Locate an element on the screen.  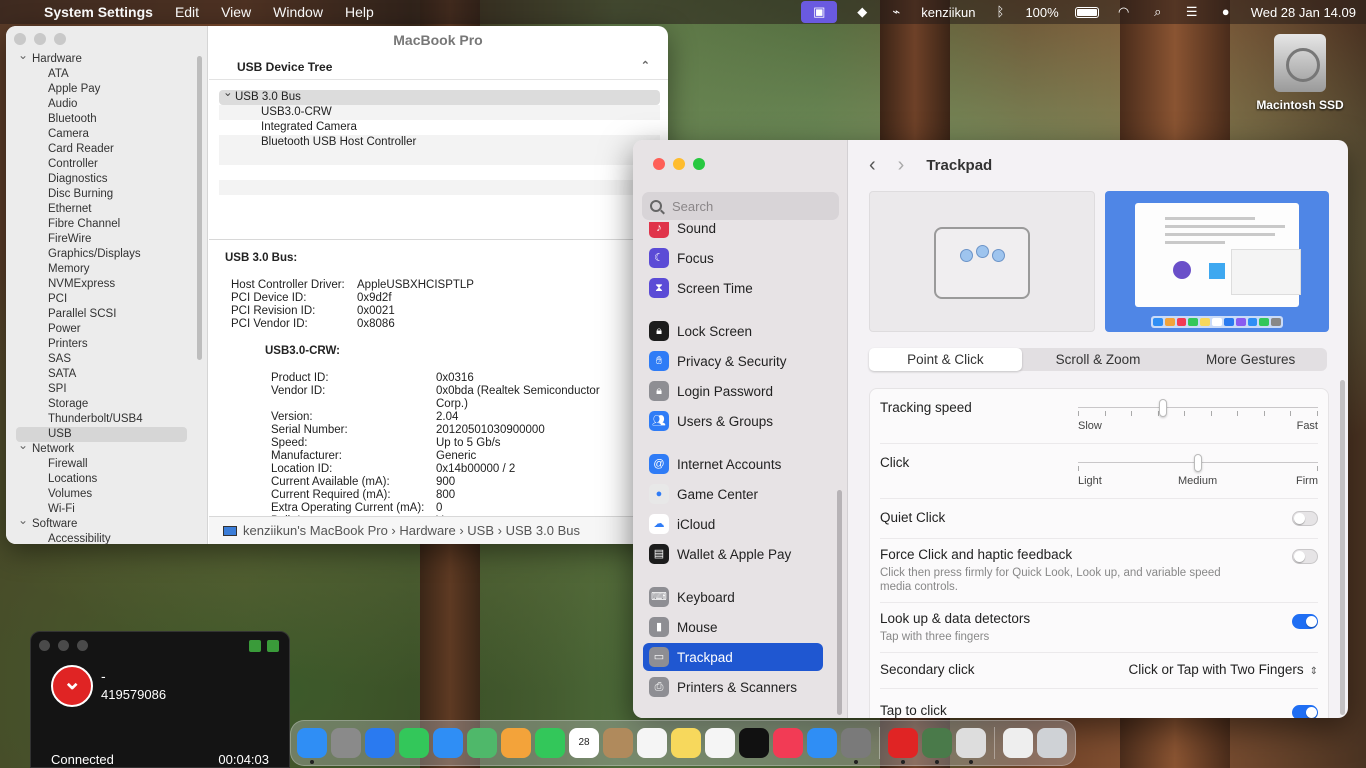
sidebar-item-internet-accounts: @ Internet Accounts is located at coordinates (733, 464).